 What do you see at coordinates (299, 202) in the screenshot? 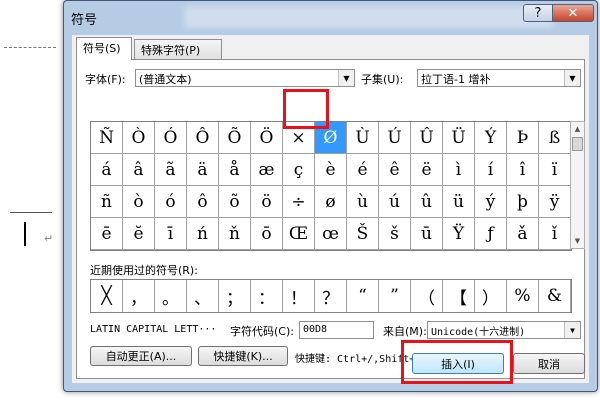
I see `symbol-cell: ÷` at bounding box center [299, 202].